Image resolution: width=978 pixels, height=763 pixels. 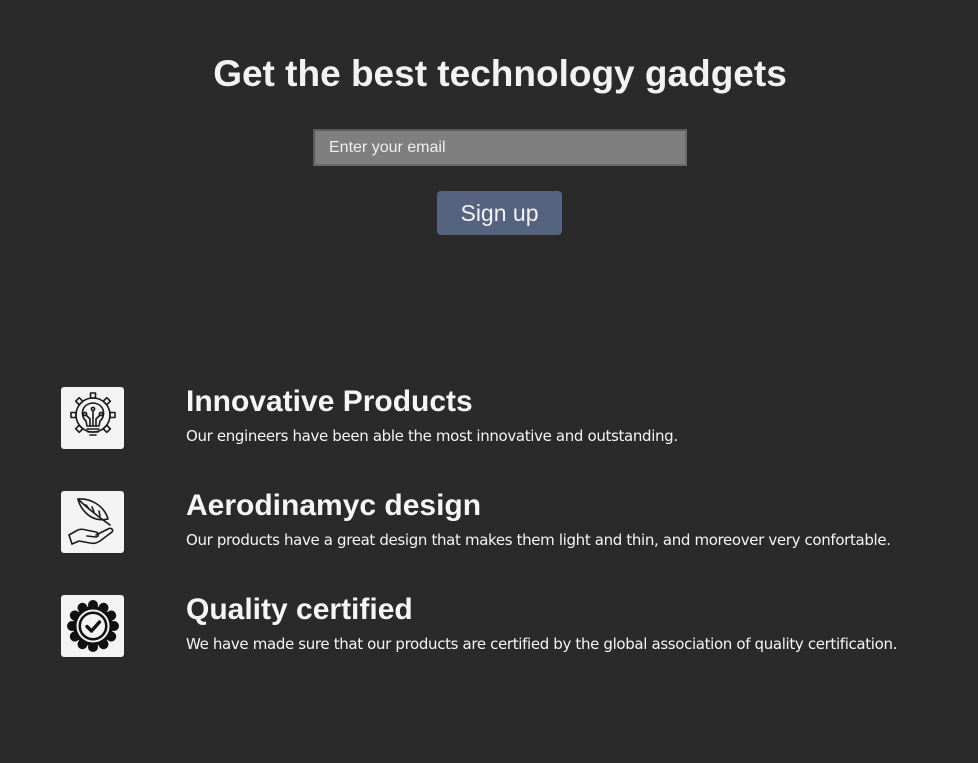 What do you see at coordinates (500, 147) in the screenshot?
I see `email-input` at bounding box center [500, 147].